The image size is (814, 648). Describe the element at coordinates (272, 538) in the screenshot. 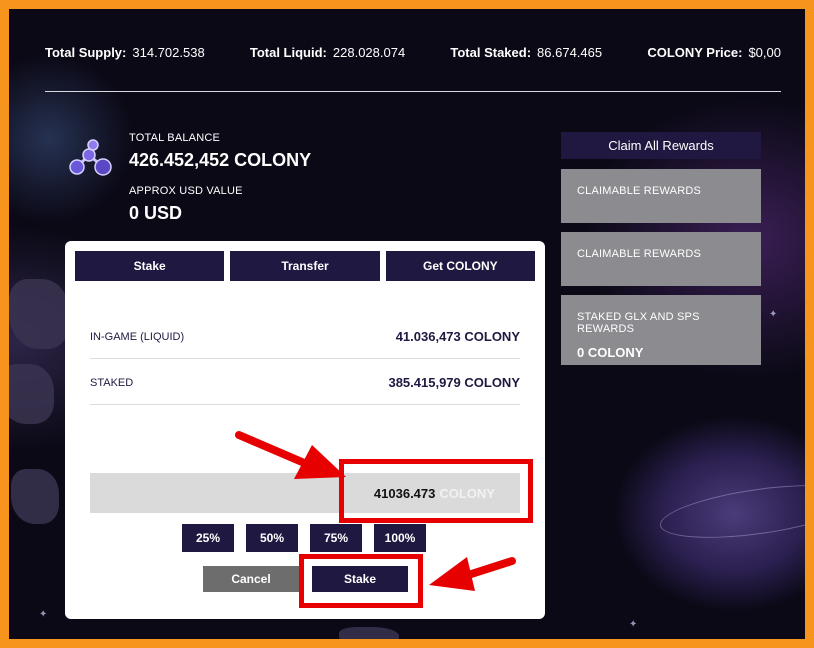

I see `percent-50-button: 50%` at that location.